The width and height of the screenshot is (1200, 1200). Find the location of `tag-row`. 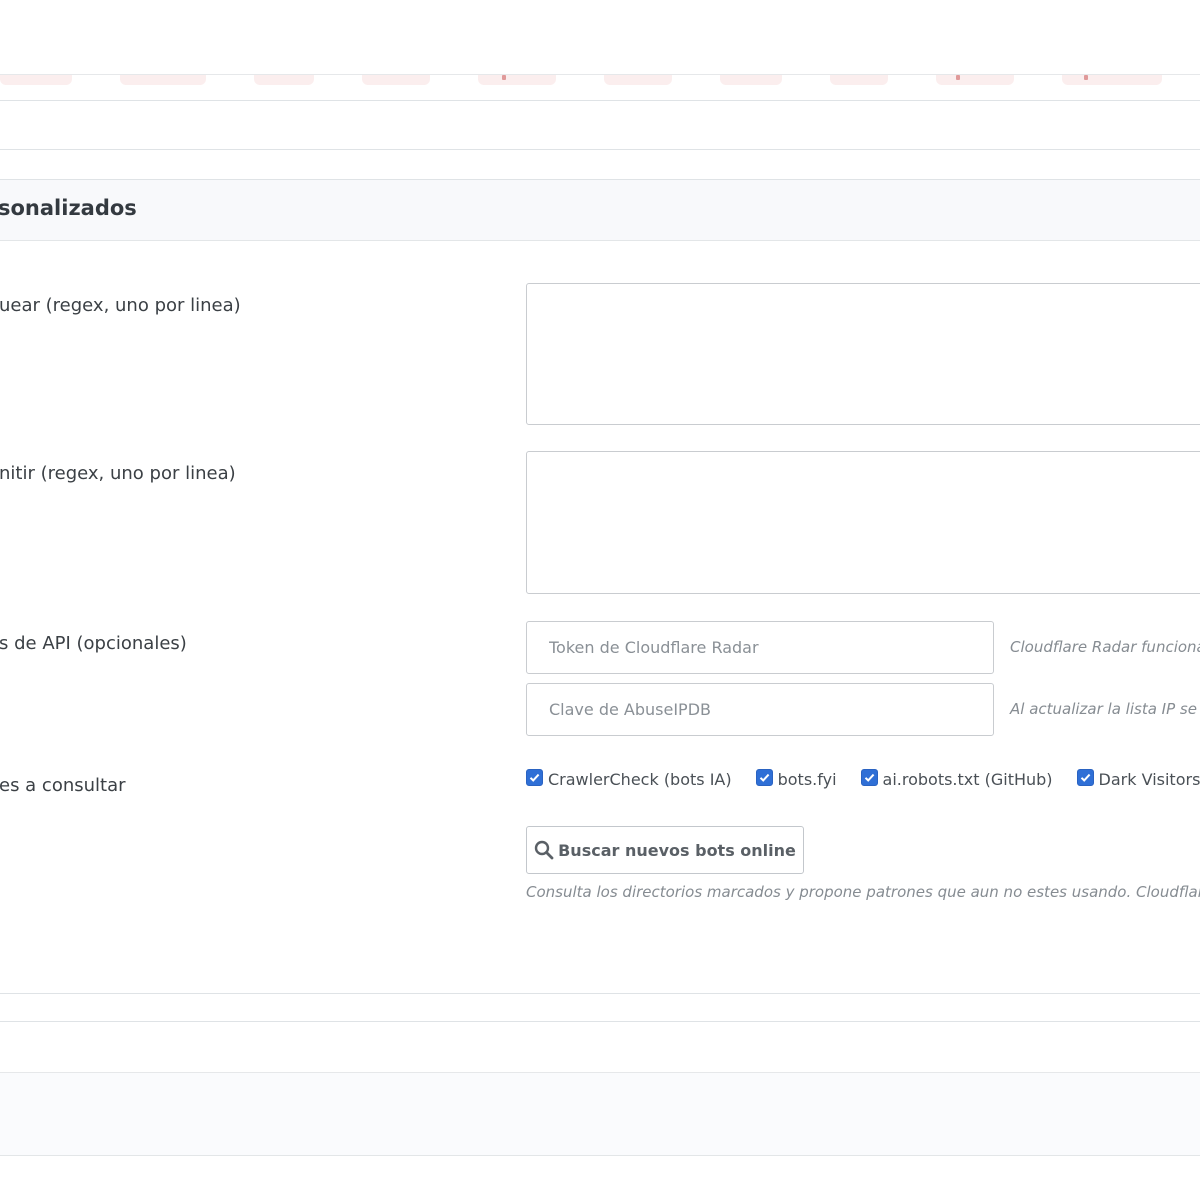

tag-row is located at coordinates (600, 87).